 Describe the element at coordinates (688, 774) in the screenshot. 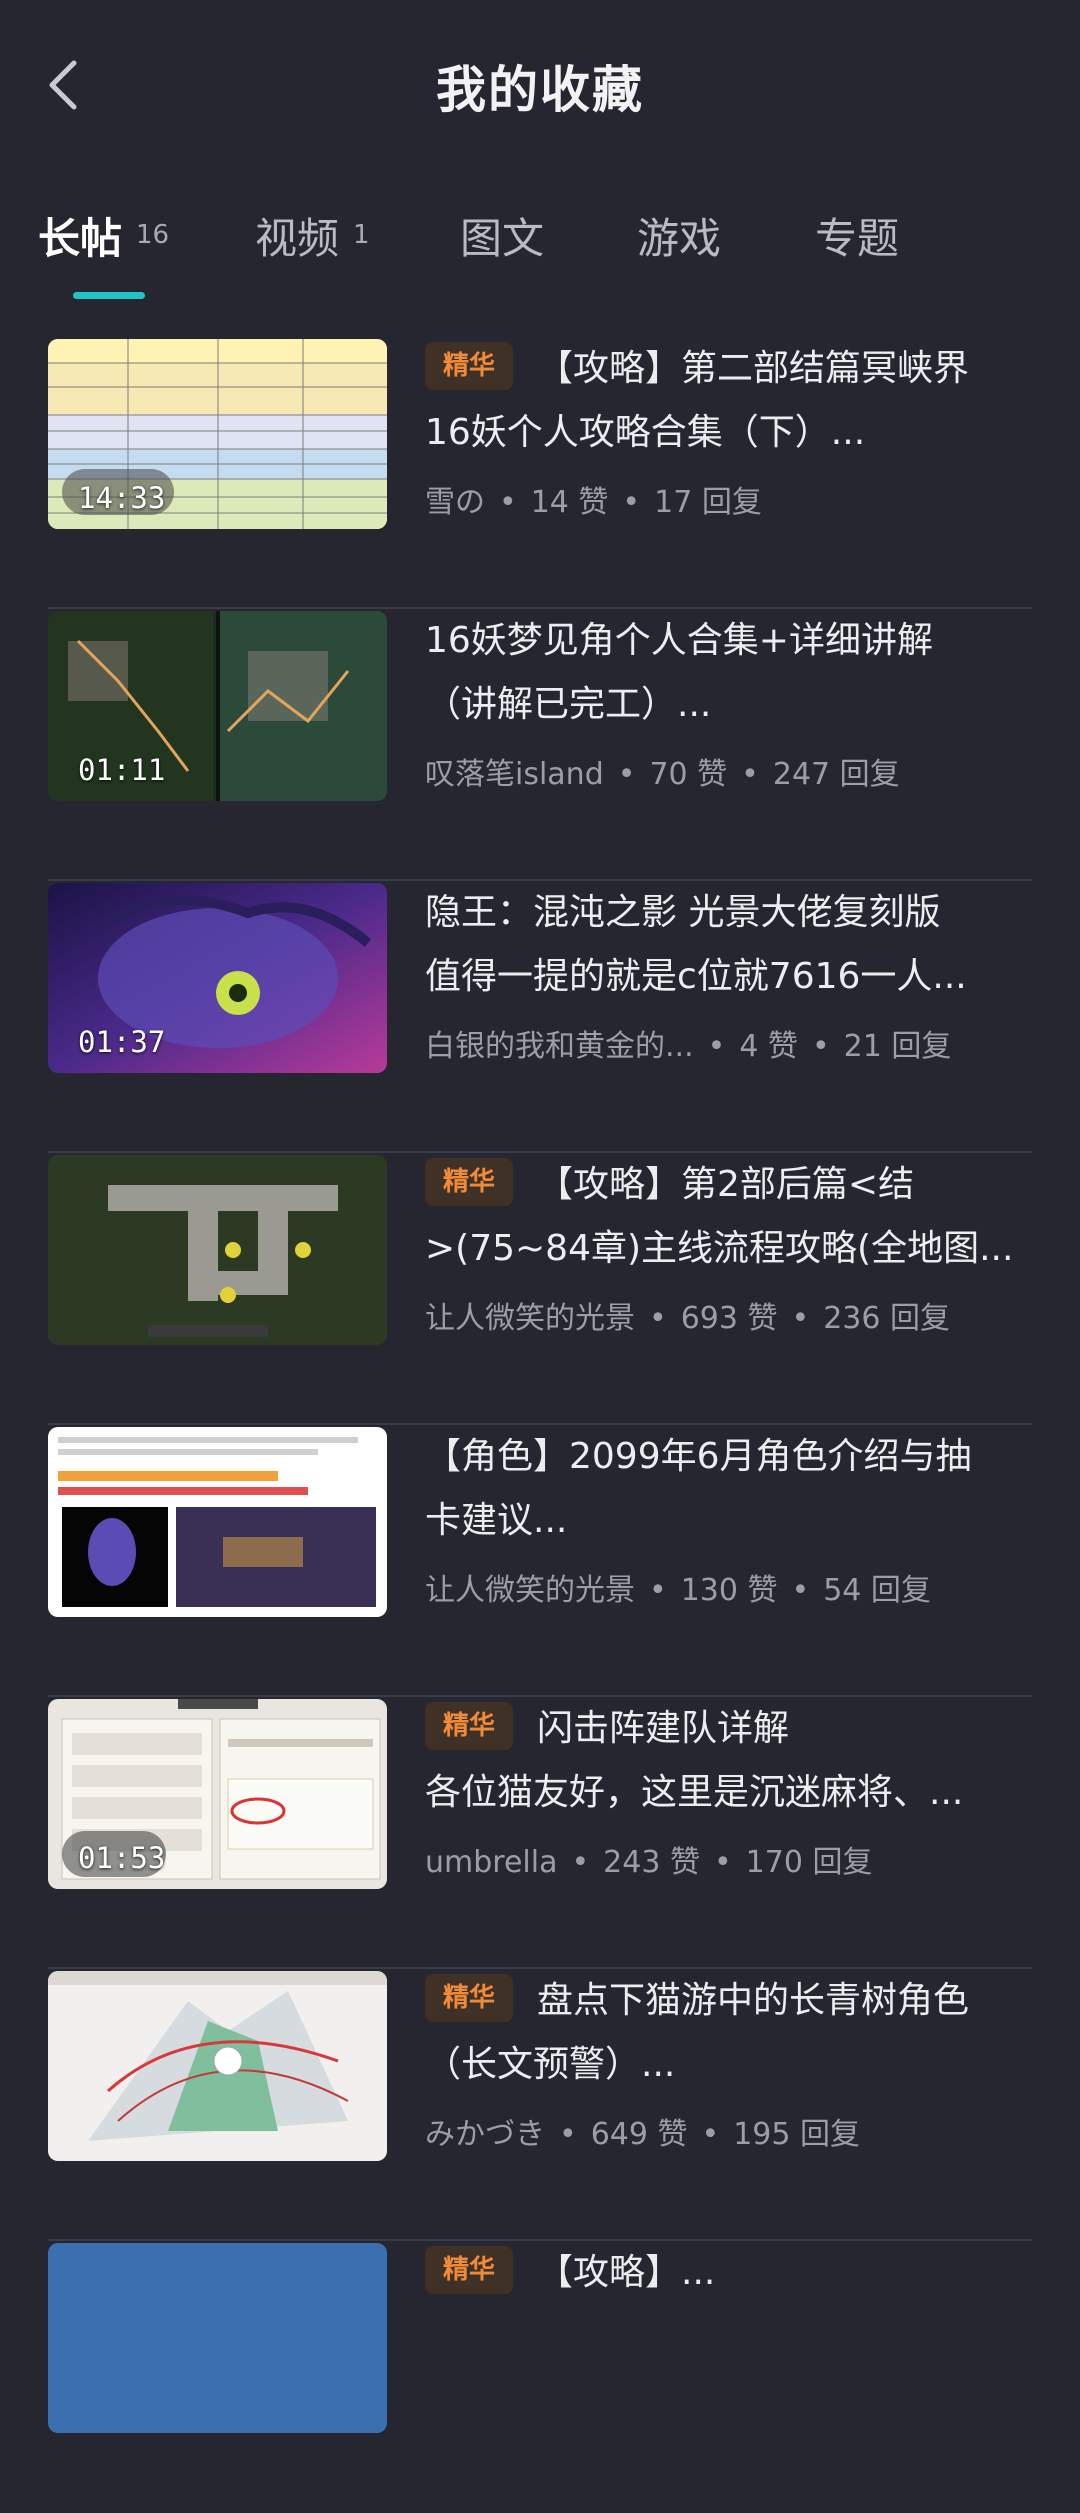

I see `like-count: 70 赞` at that location.